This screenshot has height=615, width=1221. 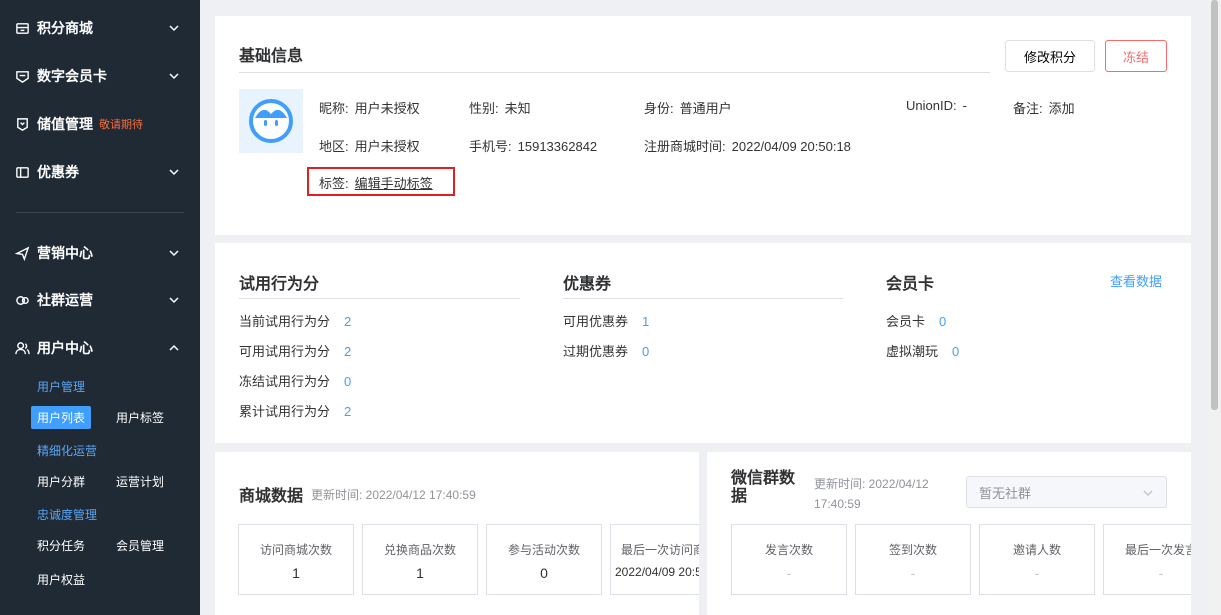 What do you see at coordinates (61, 545) in the screenshot?
I see `sidebar-sub-points-task: 积分任务` at bounding box center [61, 545].